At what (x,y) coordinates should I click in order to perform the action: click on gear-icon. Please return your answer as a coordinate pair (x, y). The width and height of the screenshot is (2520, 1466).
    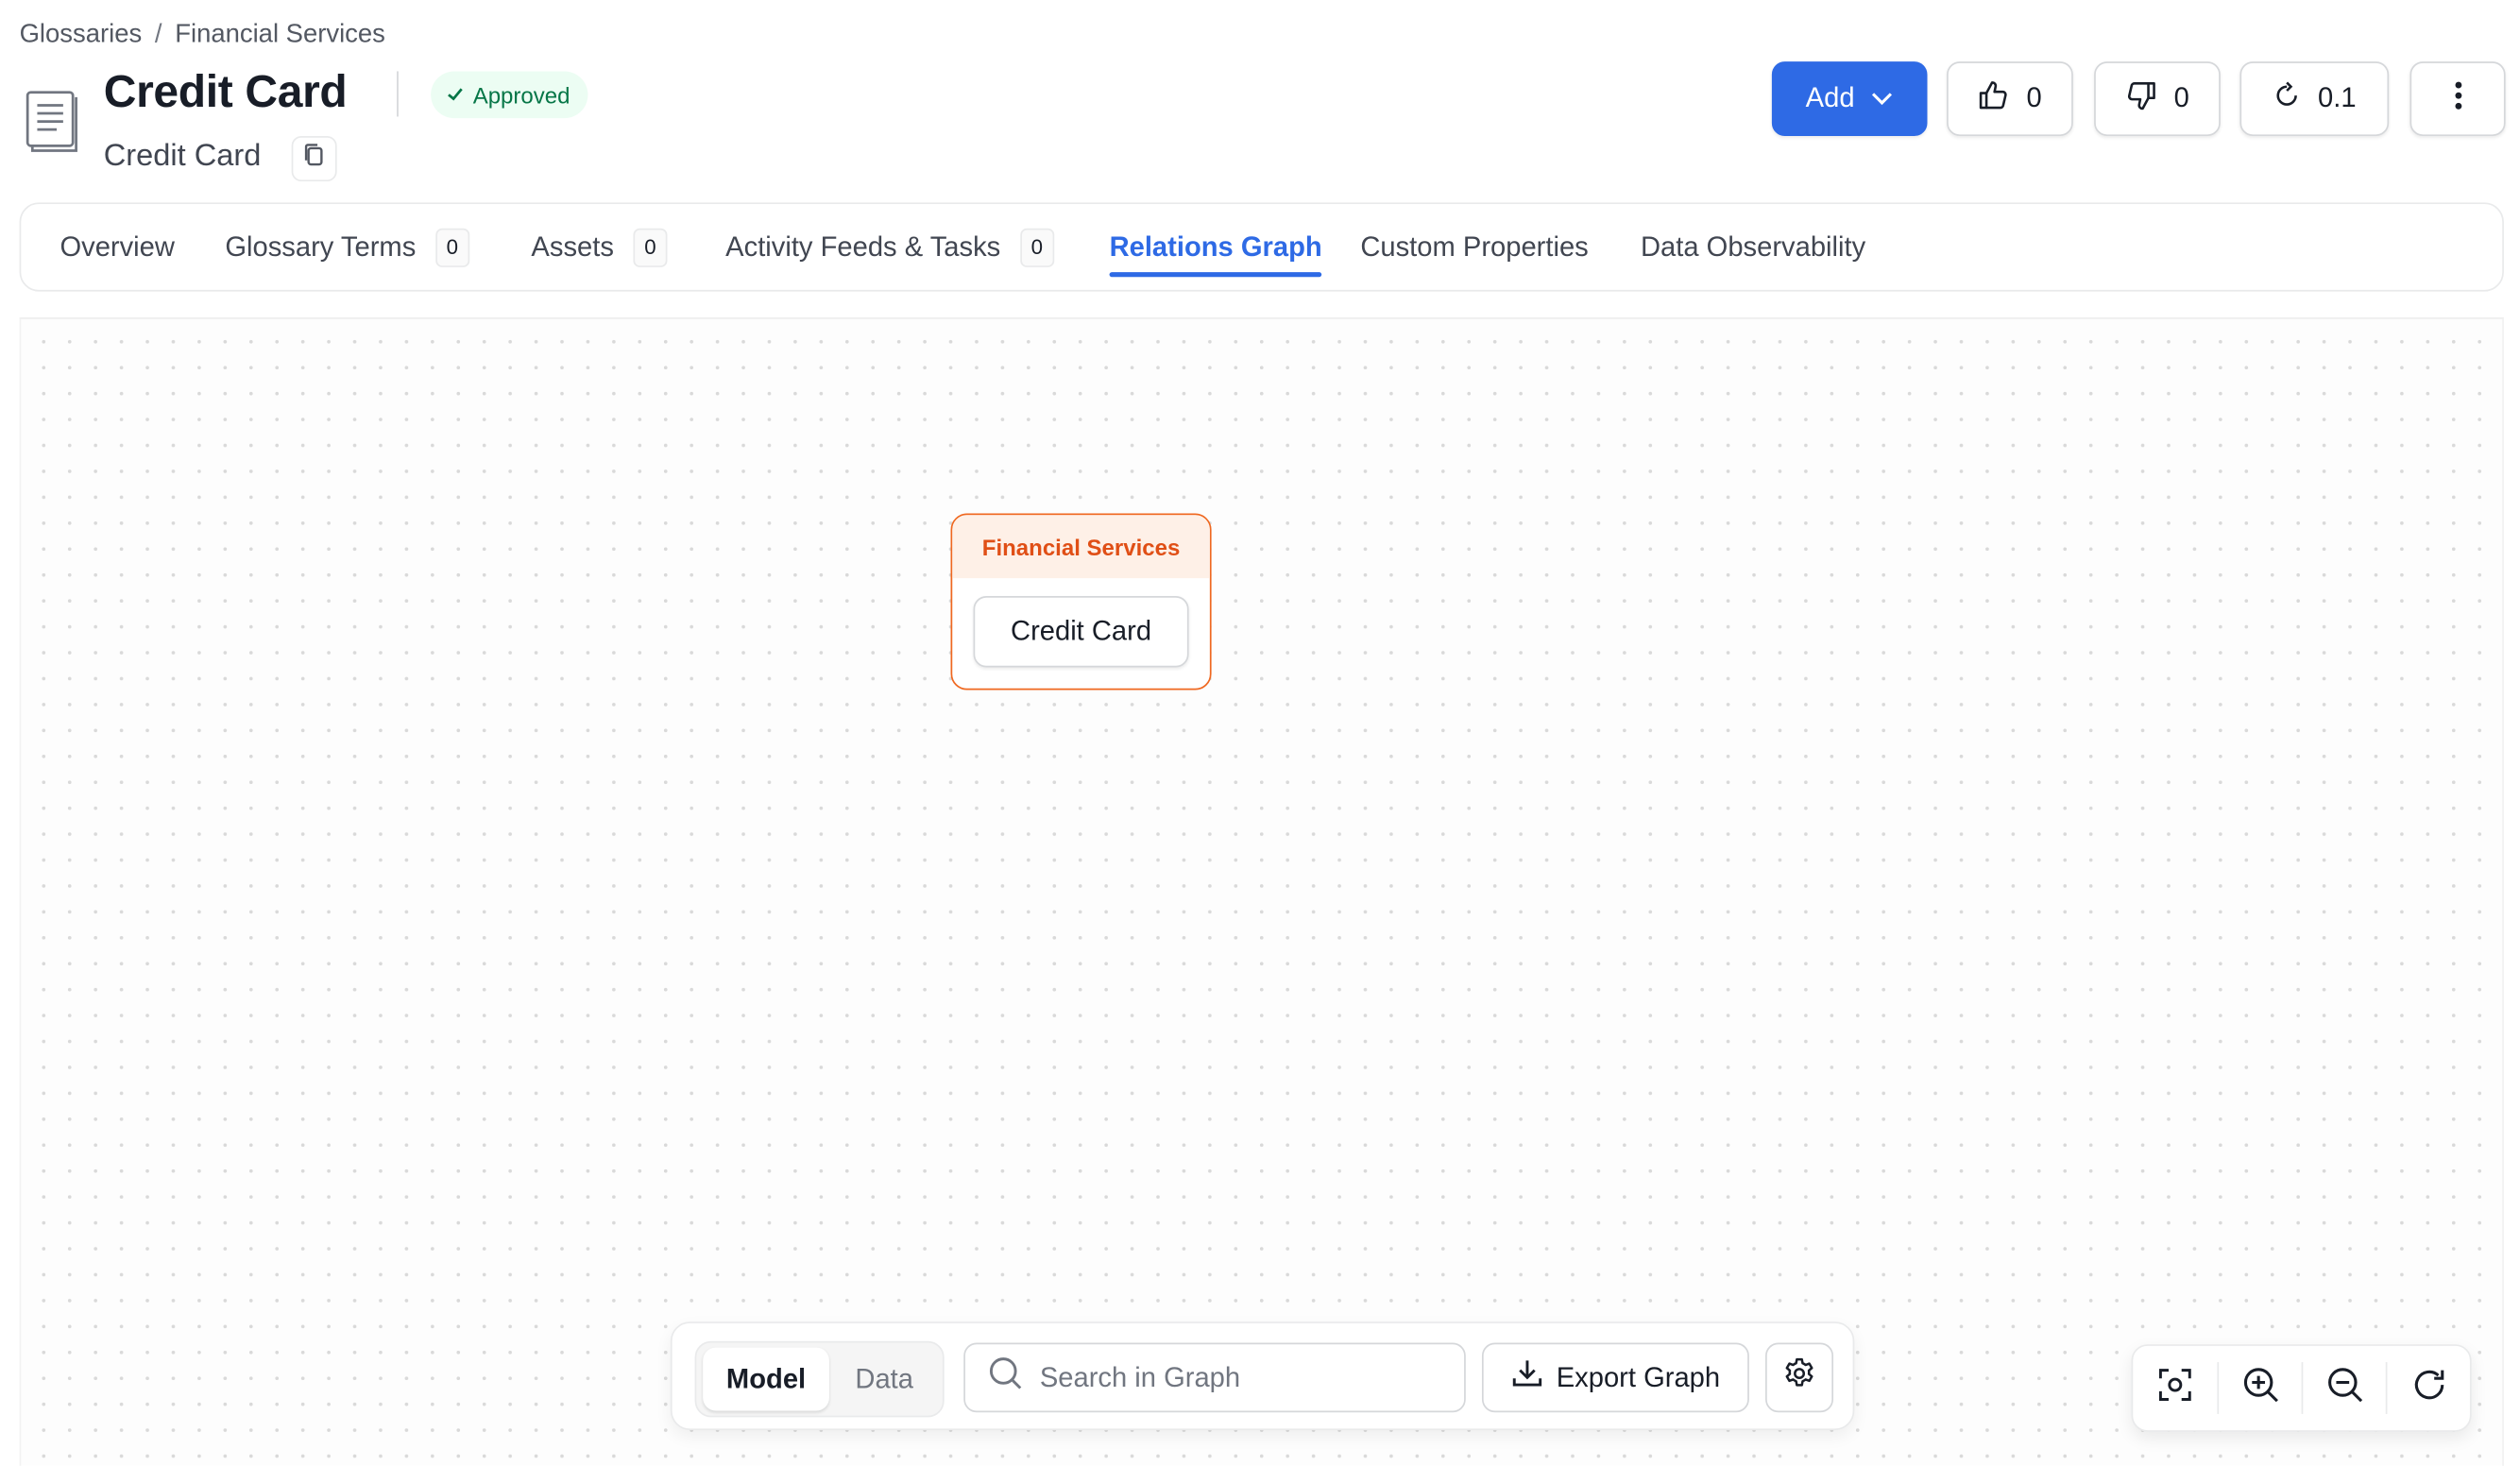
    Looking at the image, I should click on (1799, 1377).